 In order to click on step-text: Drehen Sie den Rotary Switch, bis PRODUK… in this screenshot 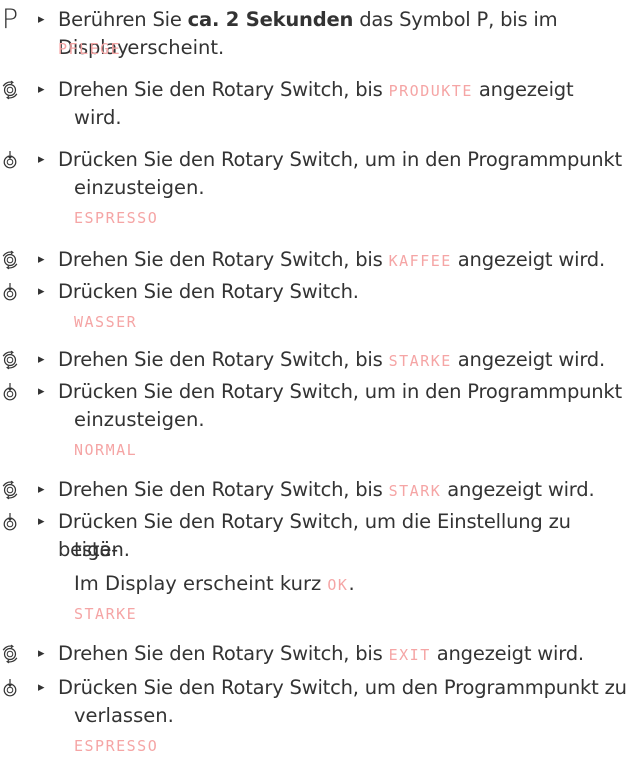, I will do `click(316, 89)`.